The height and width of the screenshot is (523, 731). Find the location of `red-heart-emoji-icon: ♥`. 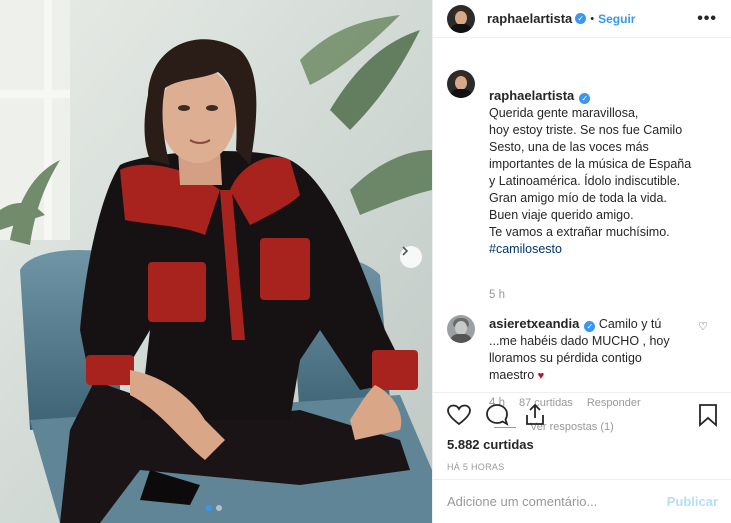

red-heart-emoji-icon: ♥ is located at coordinates (541, 376).